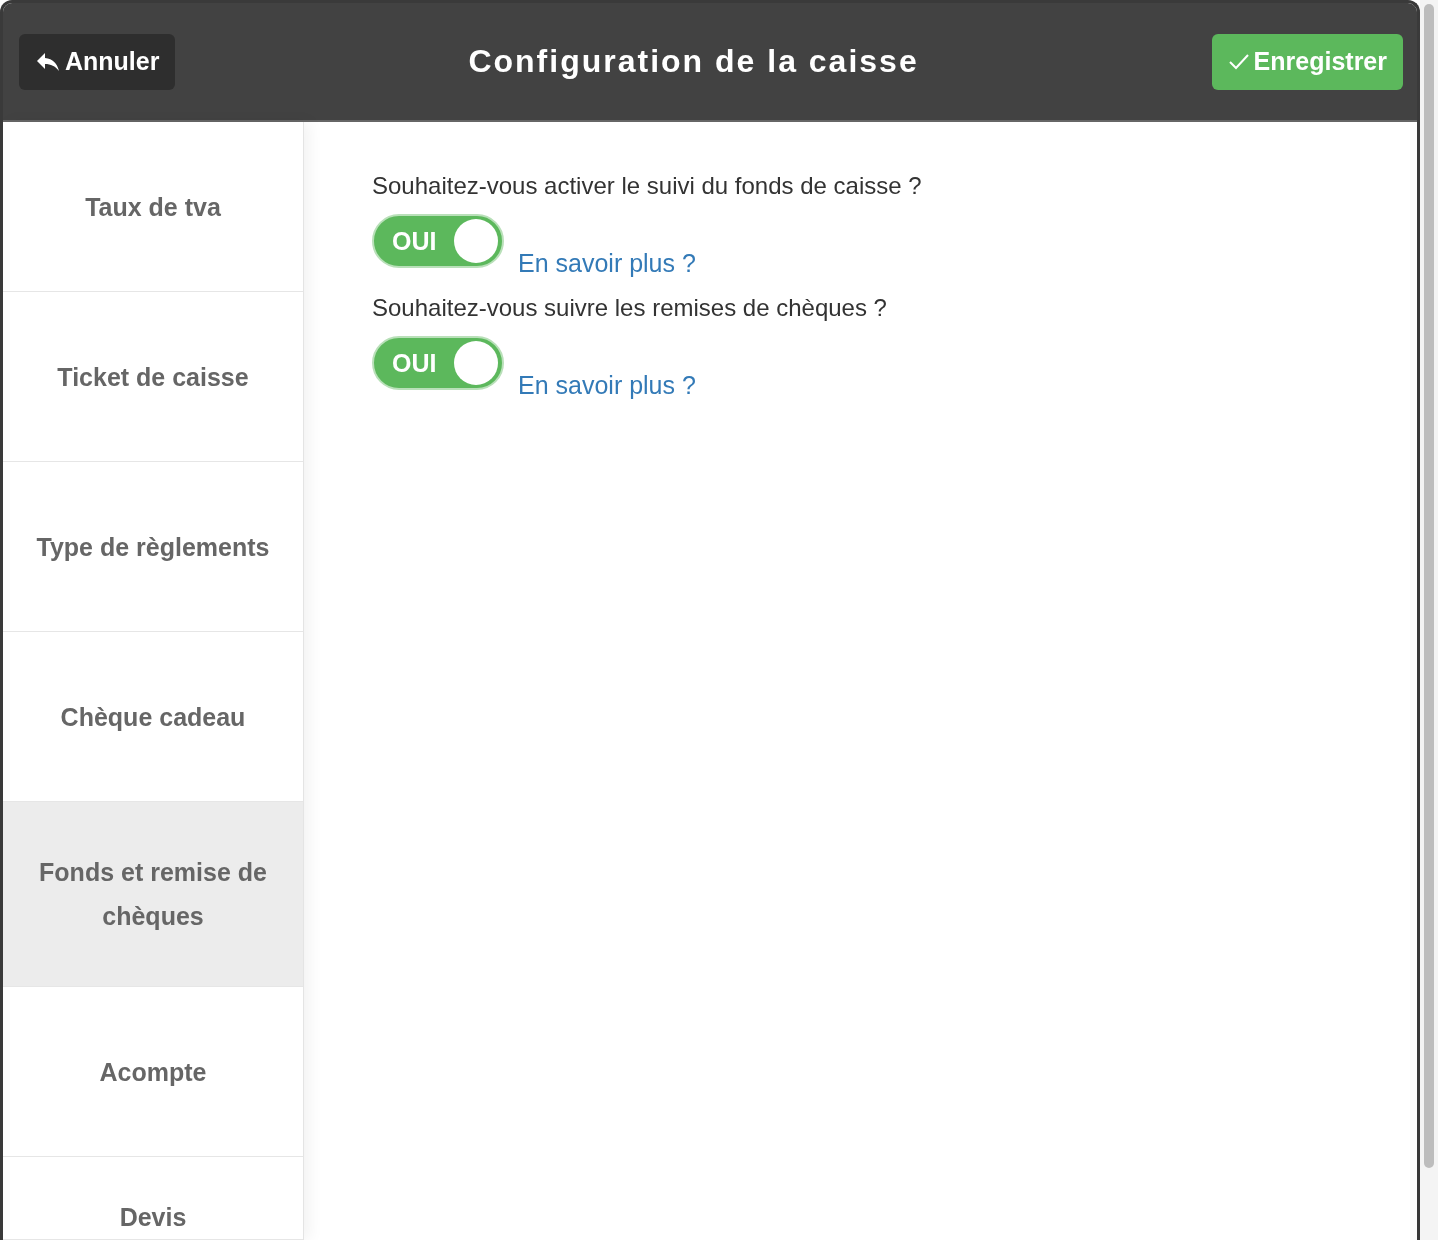  I want to click on sidebar-item: Taux de tva, so click(153, 207).